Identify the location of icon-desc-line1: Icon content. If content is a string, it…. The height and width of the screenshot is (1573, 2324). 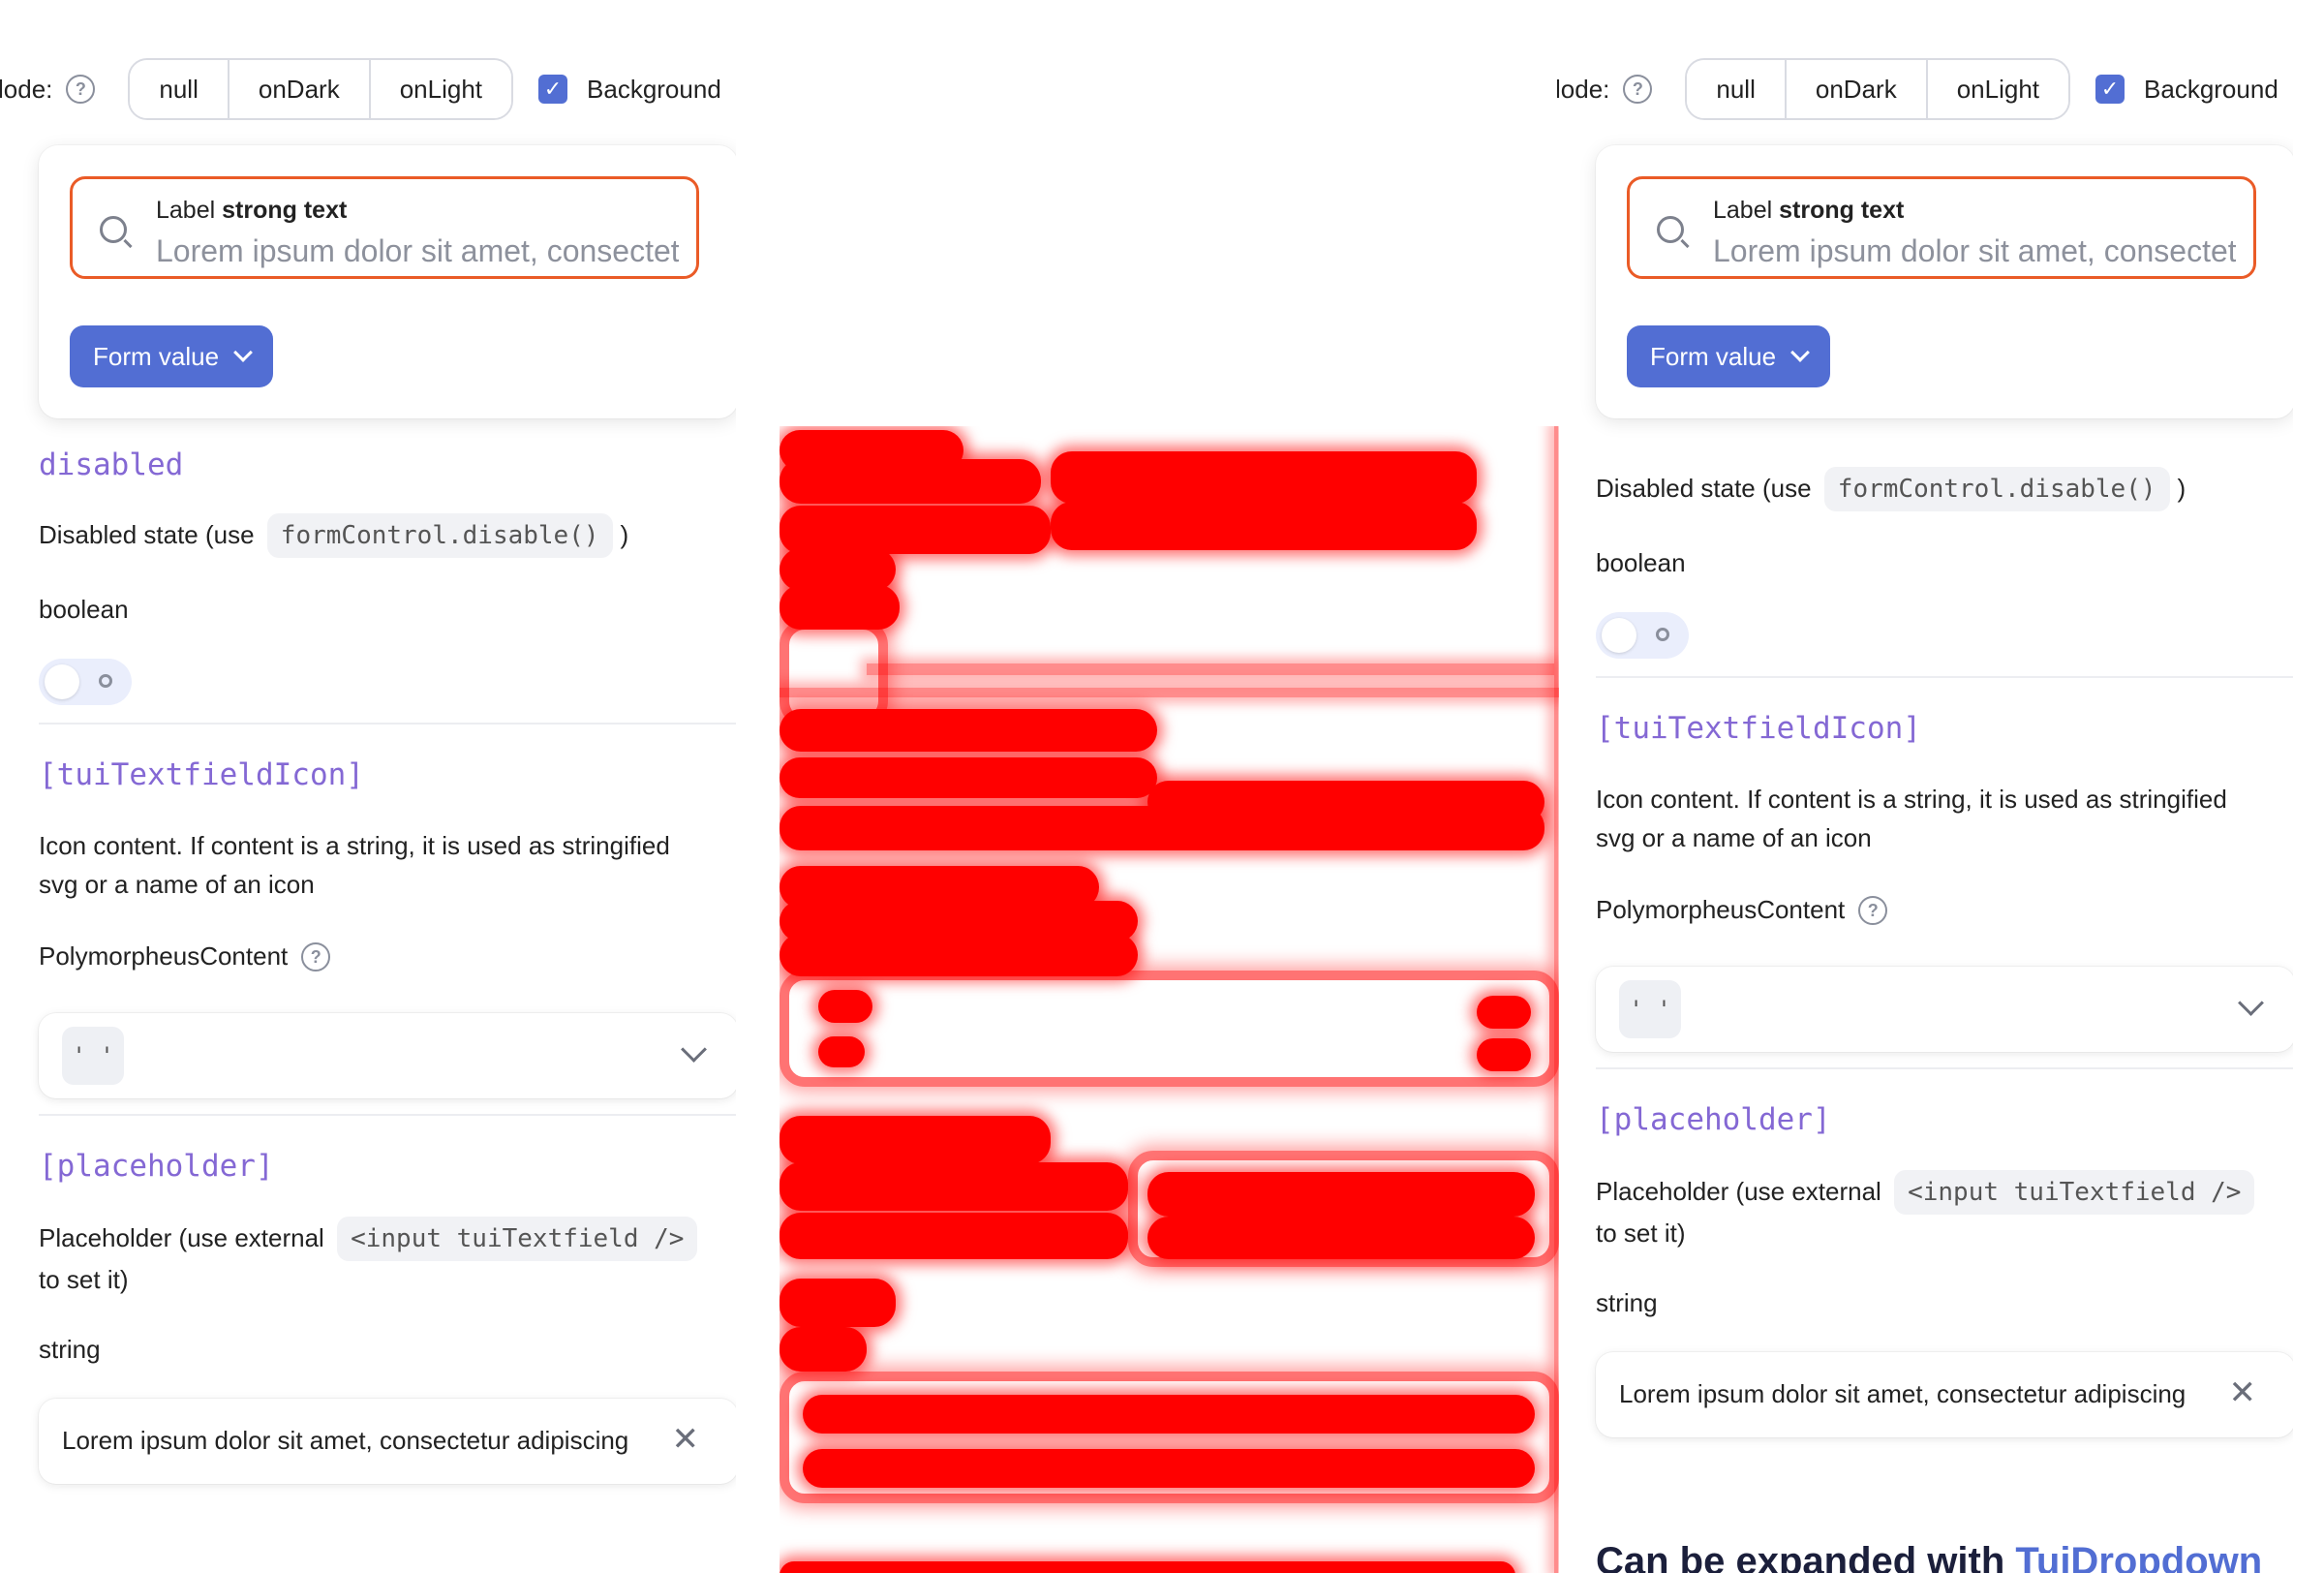
(1912, 800).